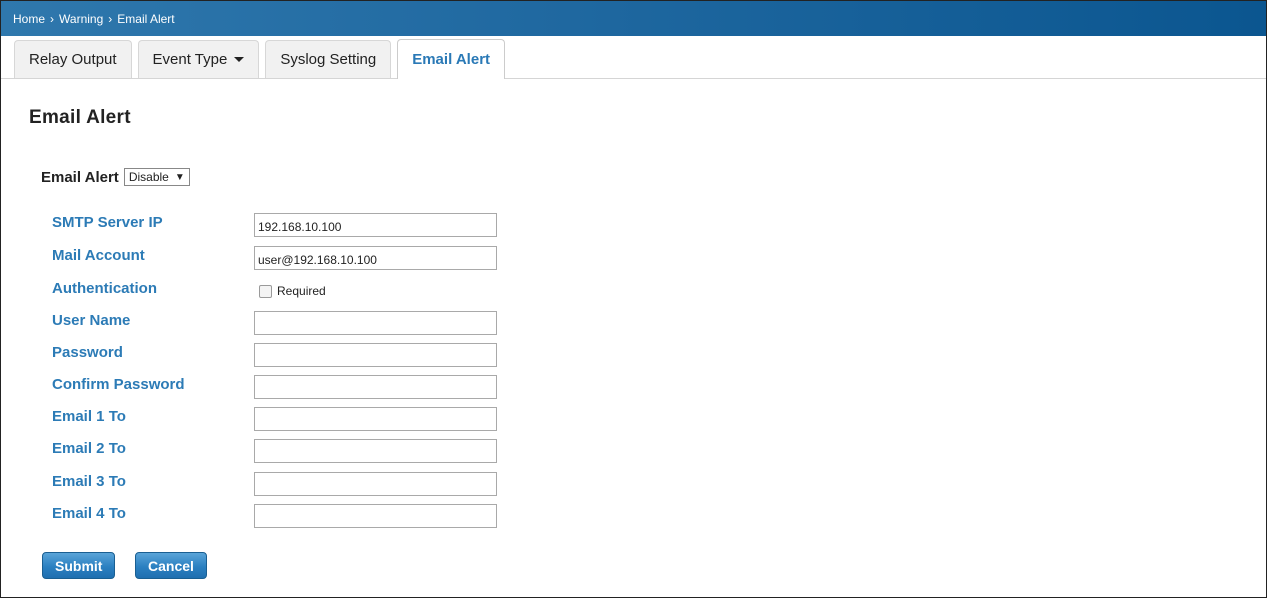 The width and height of the screenshot is (1267, 598). I want to click on email-alert-select: Disable ▼, so click(156, 177).